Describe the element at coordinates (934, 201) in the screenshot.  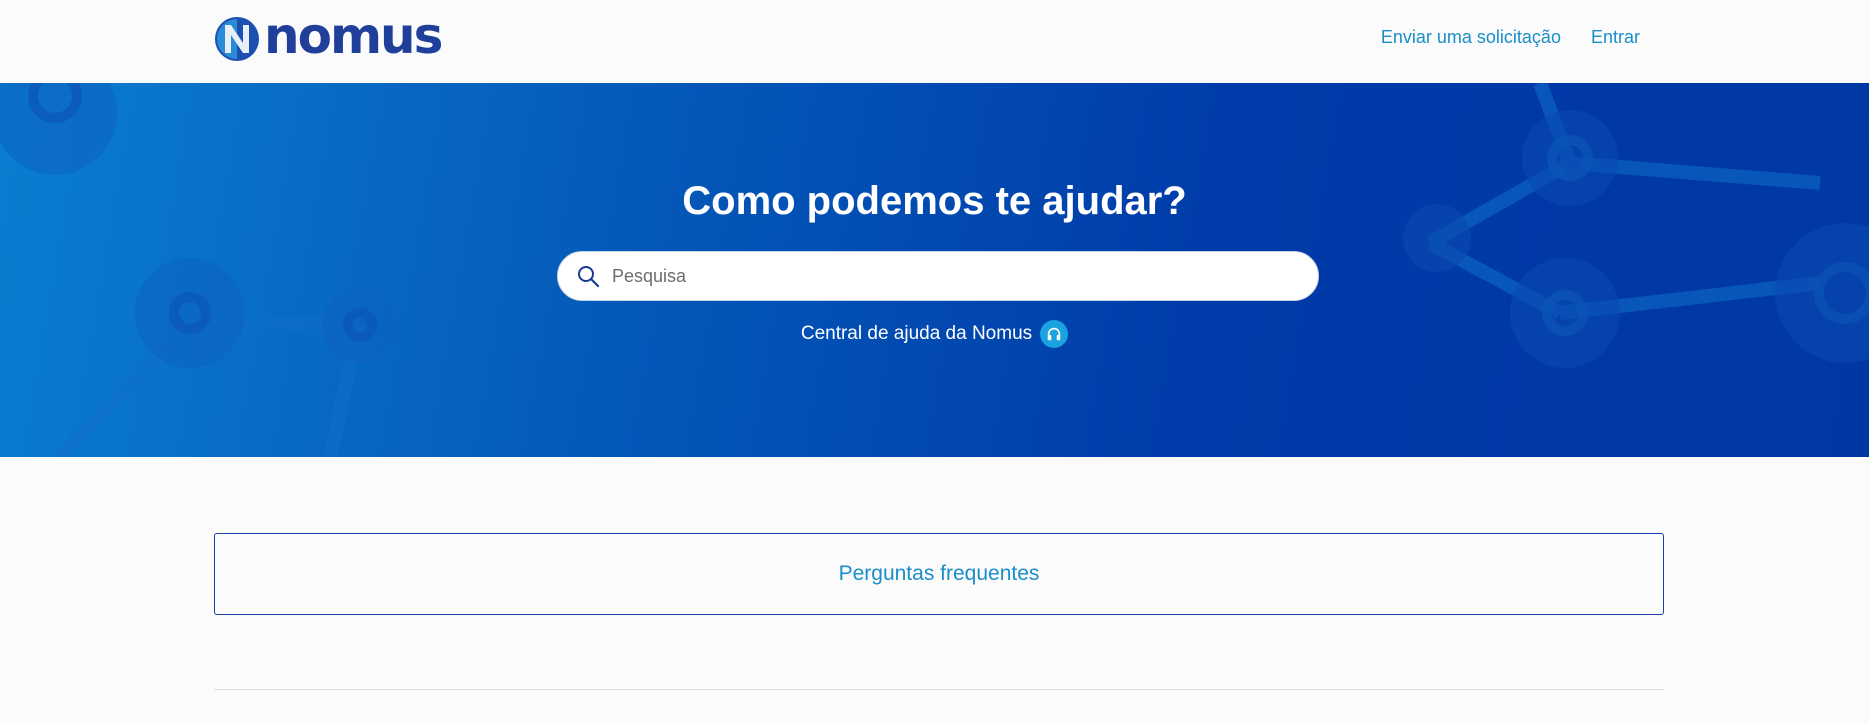
I see `hero-title: Como podemos te ajudar?` at that location.